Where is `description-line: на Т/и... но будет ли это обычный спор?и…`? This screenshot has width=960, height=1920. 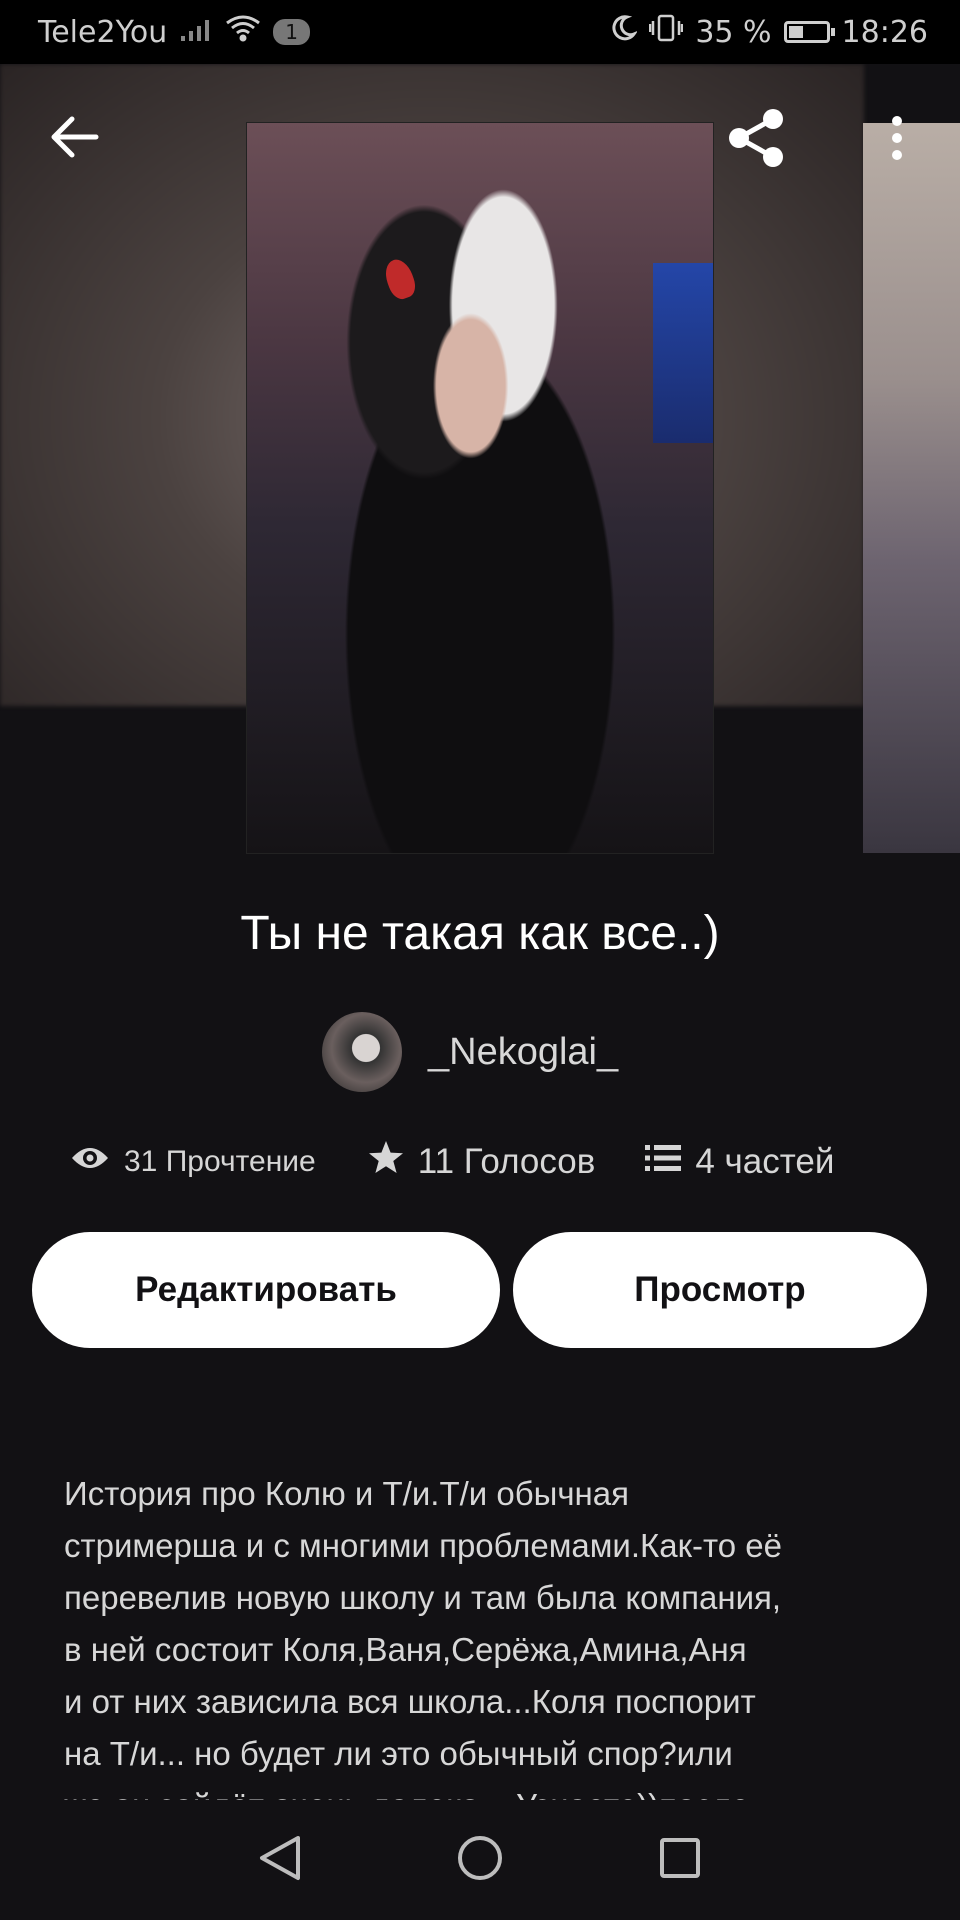 description-line: на Т/и... но будет ли это обычный спор?и… is located at coordinates (398, 1753).